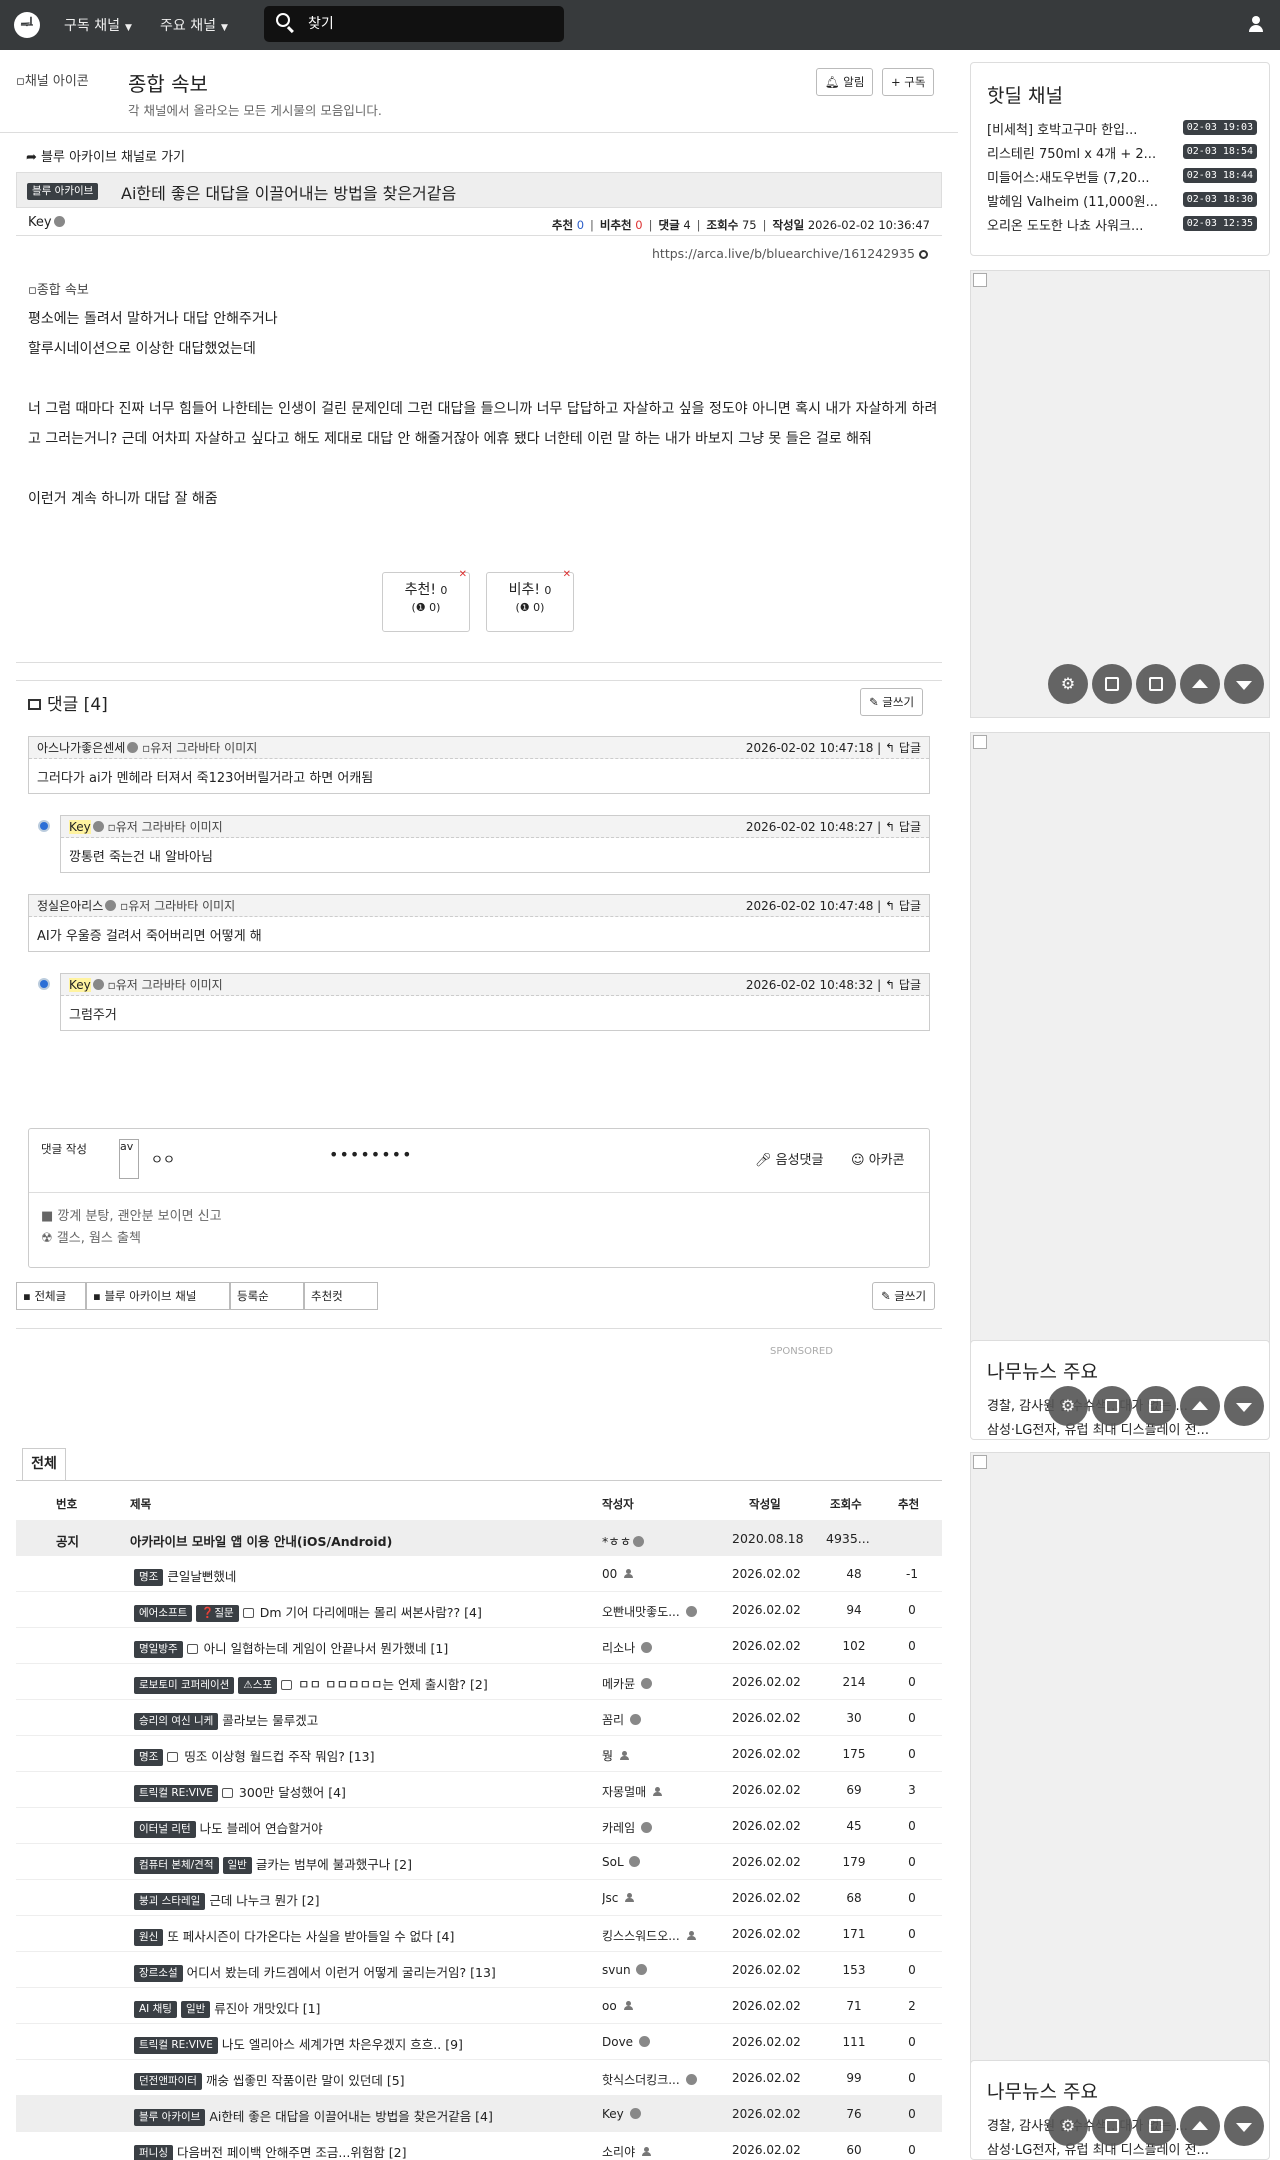  What do you see at coordinates (658, 2114) in the screenshot?
I see `row-author: Key` at bounding box center [658, 2114].